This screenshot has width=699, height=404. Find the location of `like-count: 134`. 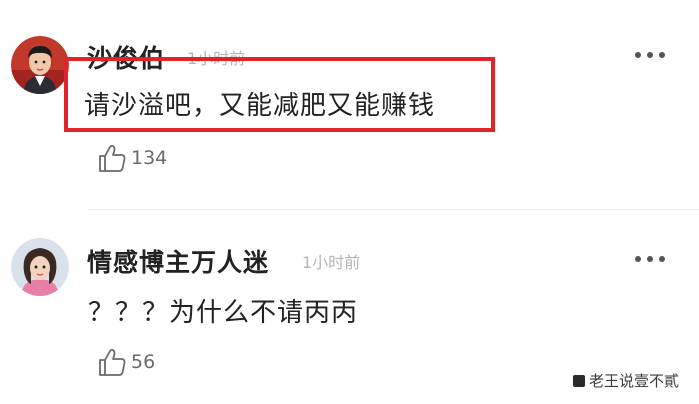

like-count: 134 is located at coordinates (149, 158).